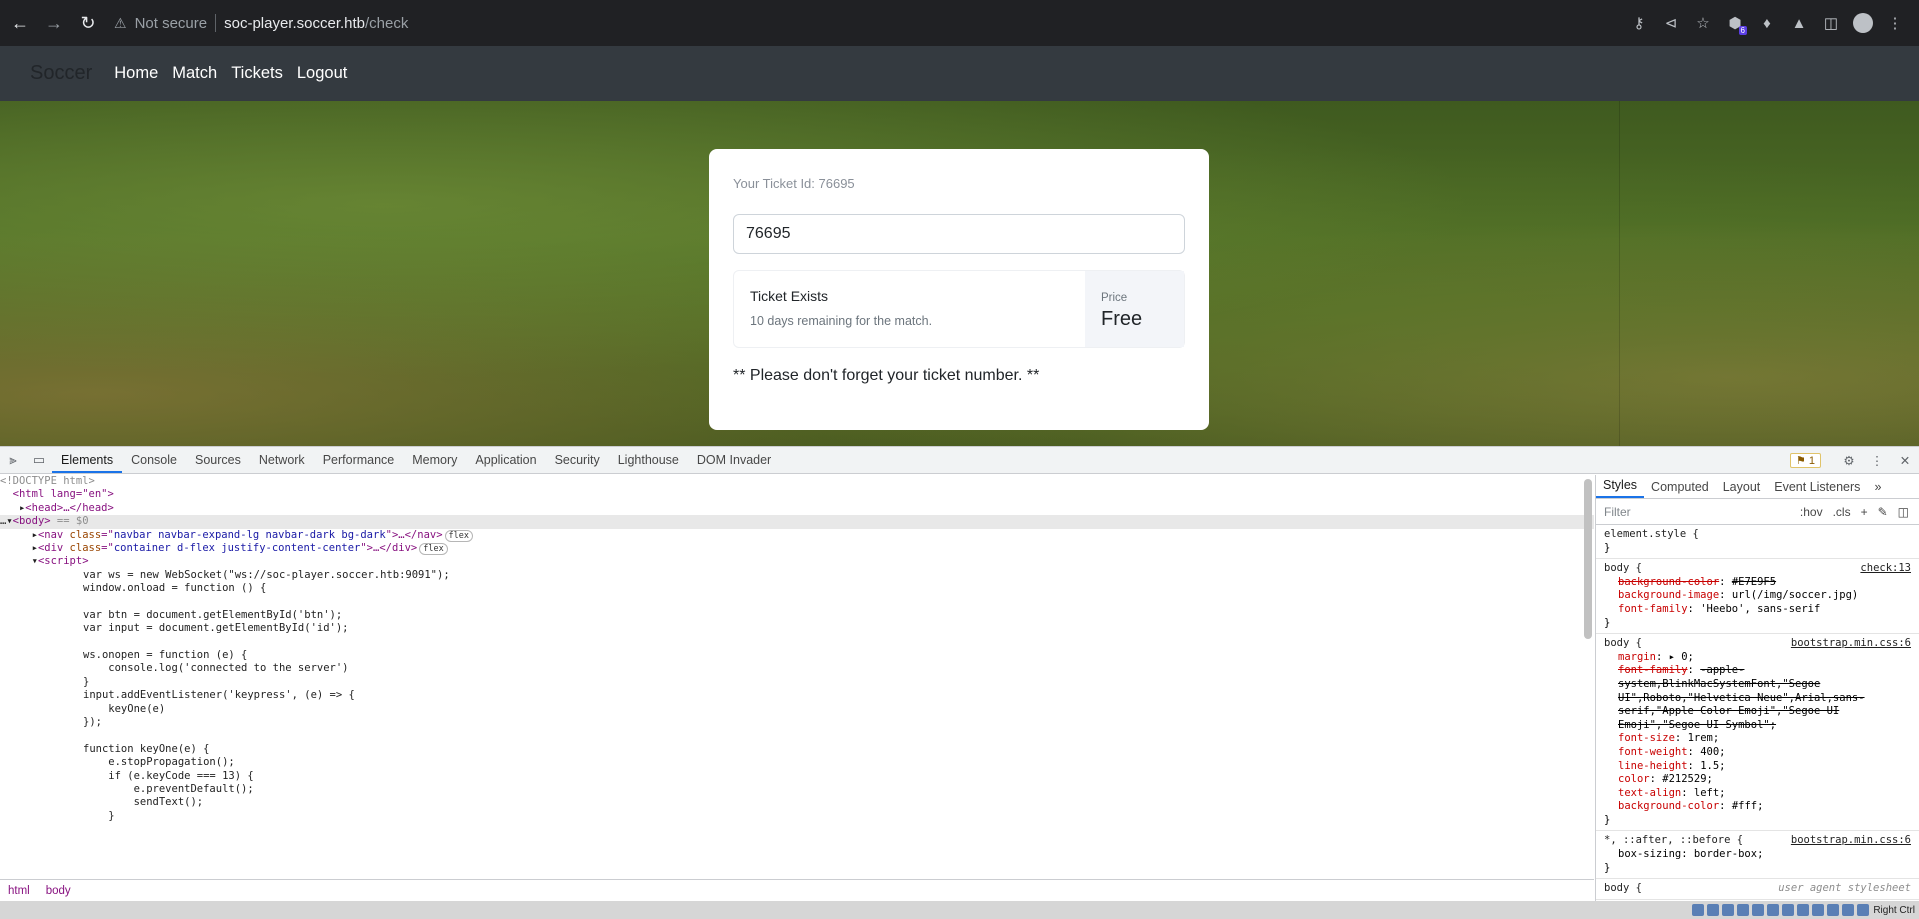 The height and width of the screenshot is (919, 1919). What do you see at coordinates (648, 460) in the screenshot?
I see `tab-lighthouse: Lighthouse` at bounding box center [648, 460].